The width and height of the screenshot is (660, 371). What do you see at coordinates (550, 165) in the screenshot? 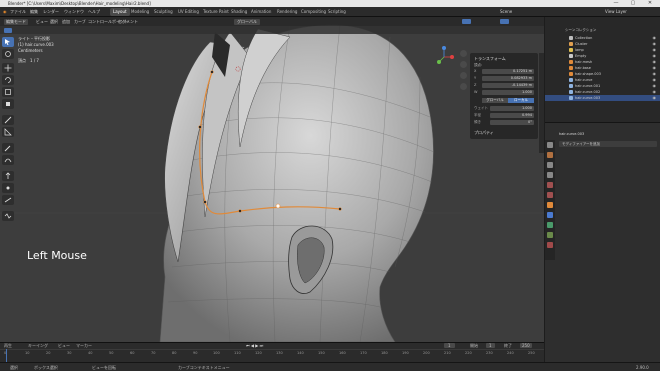
I see `output-tab-icon` at bounding box center [550, 165].